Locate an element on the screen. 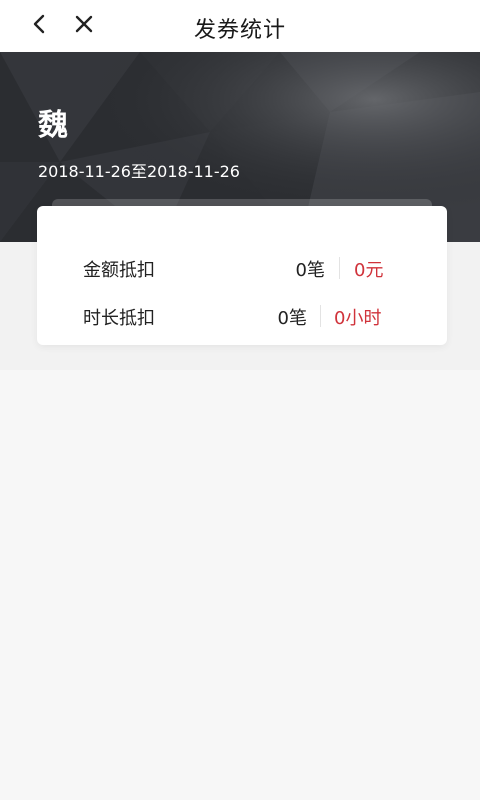  date-range: 2018-11-26至2018-11-26 is located at coordinates (139, 171).